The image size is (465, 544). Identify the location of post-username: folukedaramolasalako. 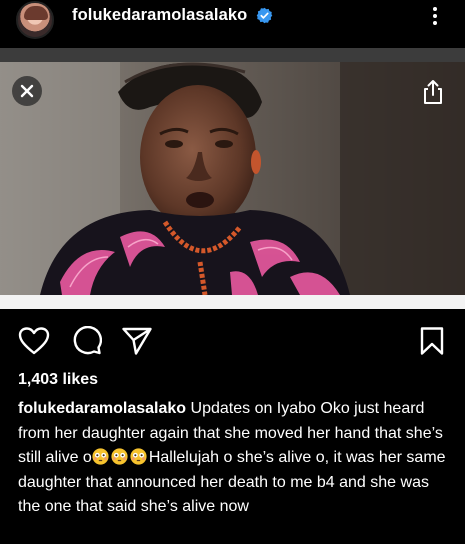
(159, 15).